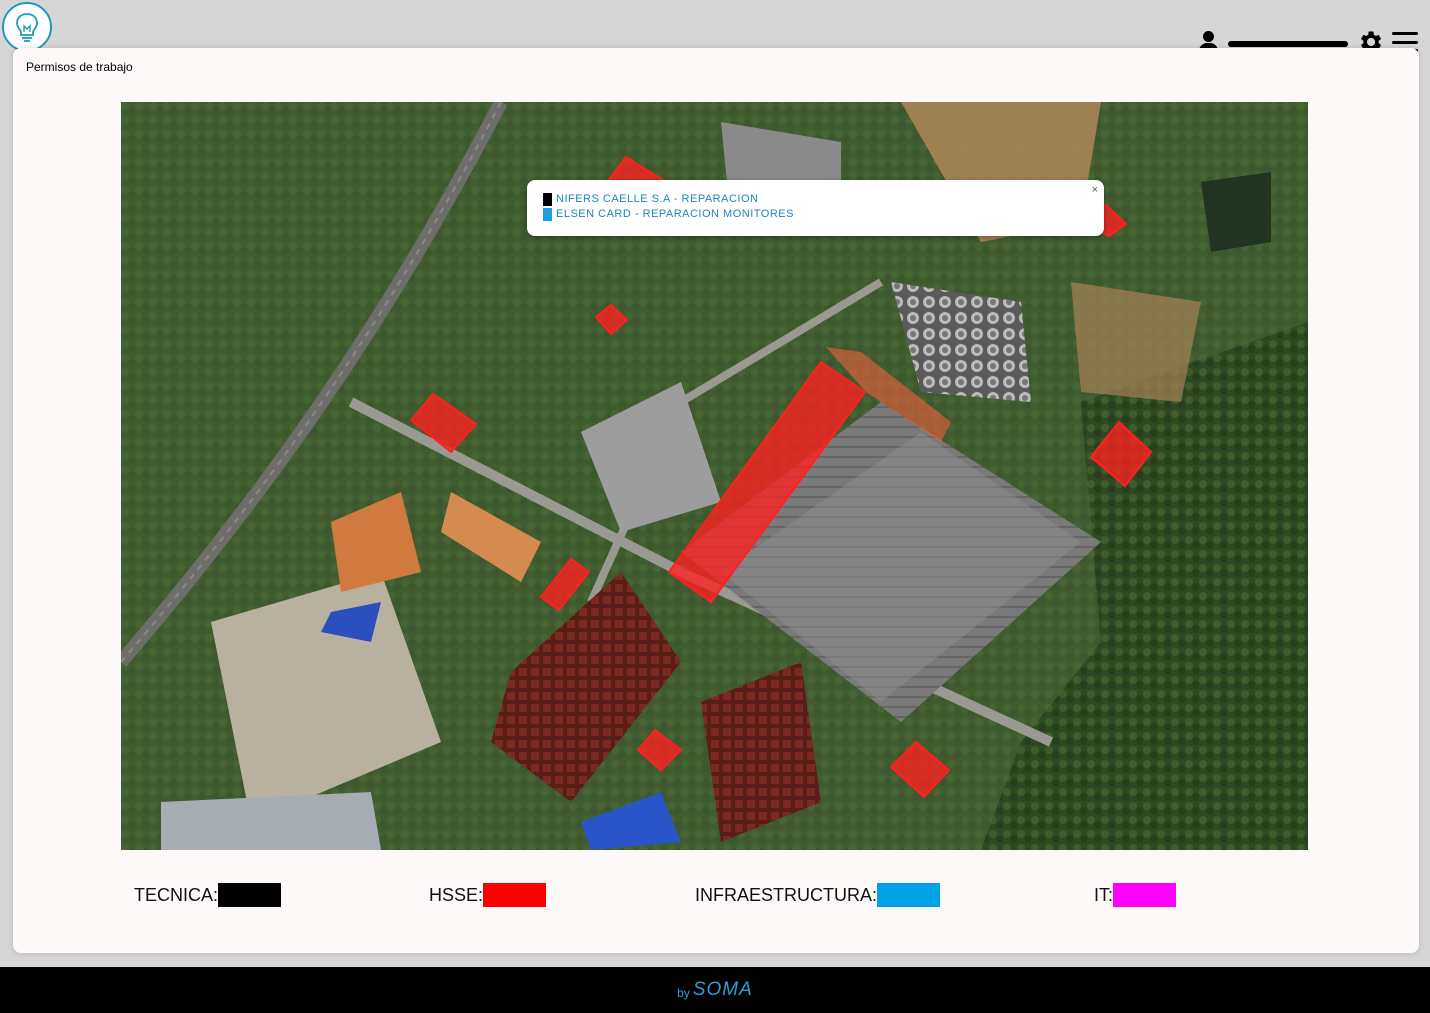 This screenshot has height=1013, width=1430. Describe the element at coordinates (176, 894) in the screenshot. I see `legend-label: TECNICA:` at that location.